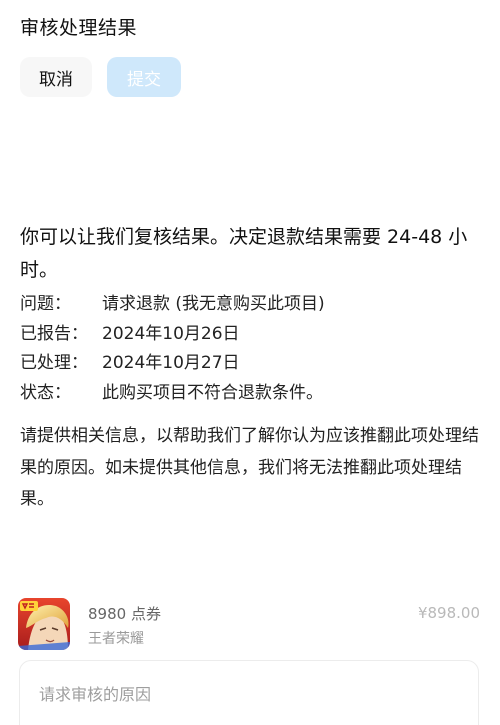 Image resolution: width=500 pixels, height=725 pixels. I want to click on detail-row-status: 状态： 此购买项目不符合退款条件。, so click(172, 394).